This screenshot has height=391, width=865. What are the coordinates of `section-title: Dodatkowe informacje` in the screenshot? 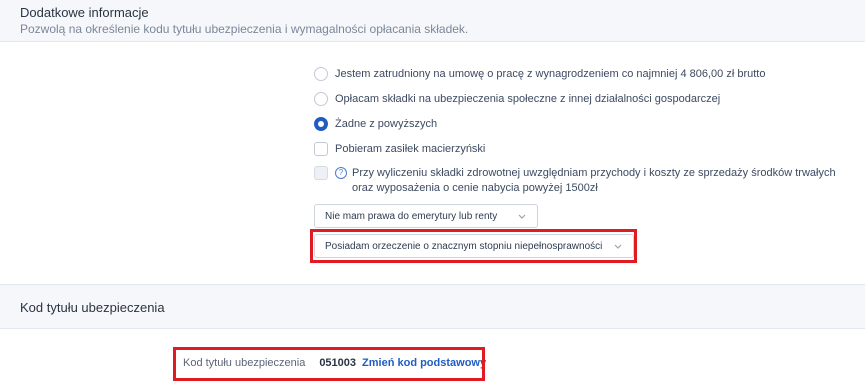 It's located at (84, 12).